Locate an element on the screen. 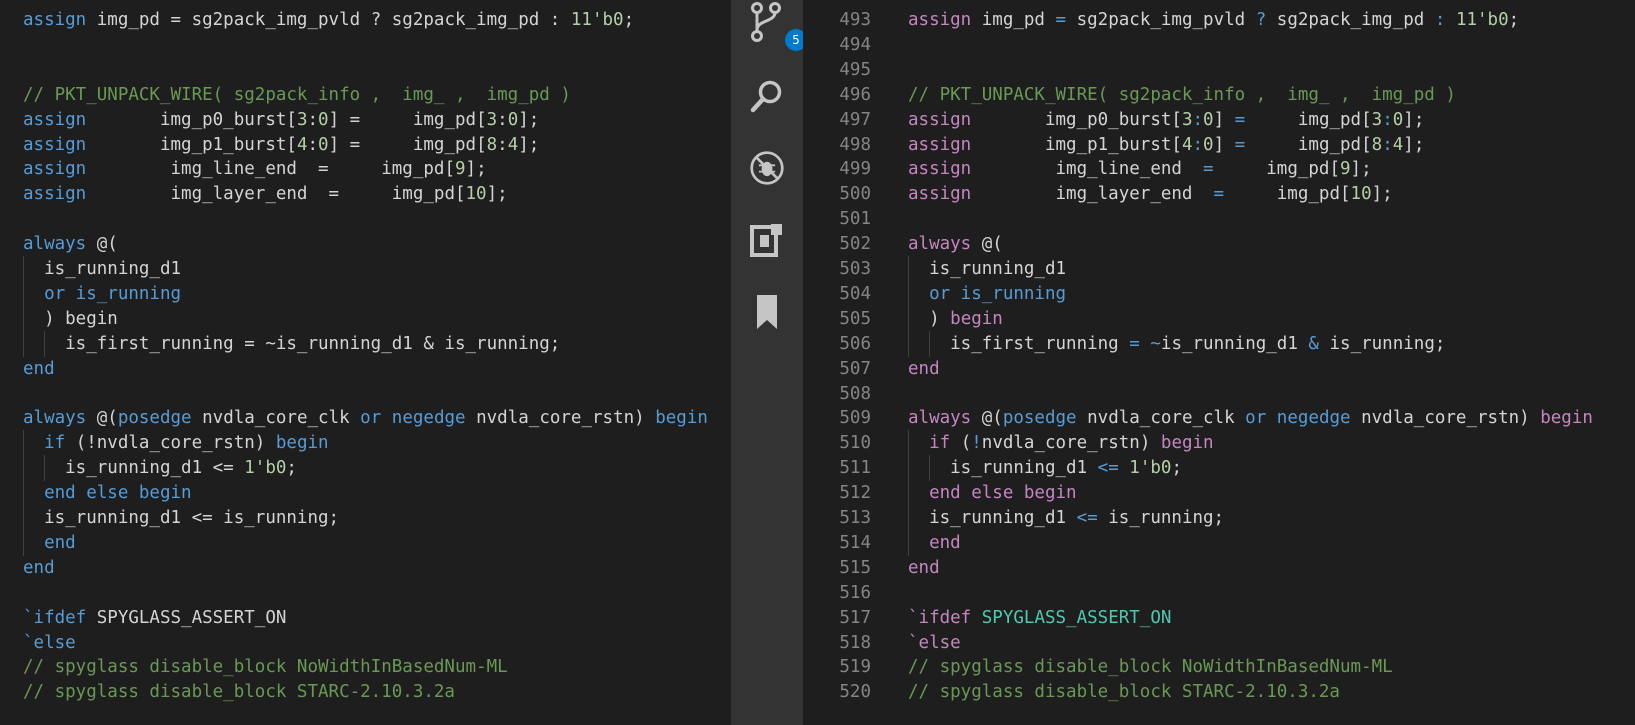  code-line: is_running_d1 is located at coordinates (365, 269).